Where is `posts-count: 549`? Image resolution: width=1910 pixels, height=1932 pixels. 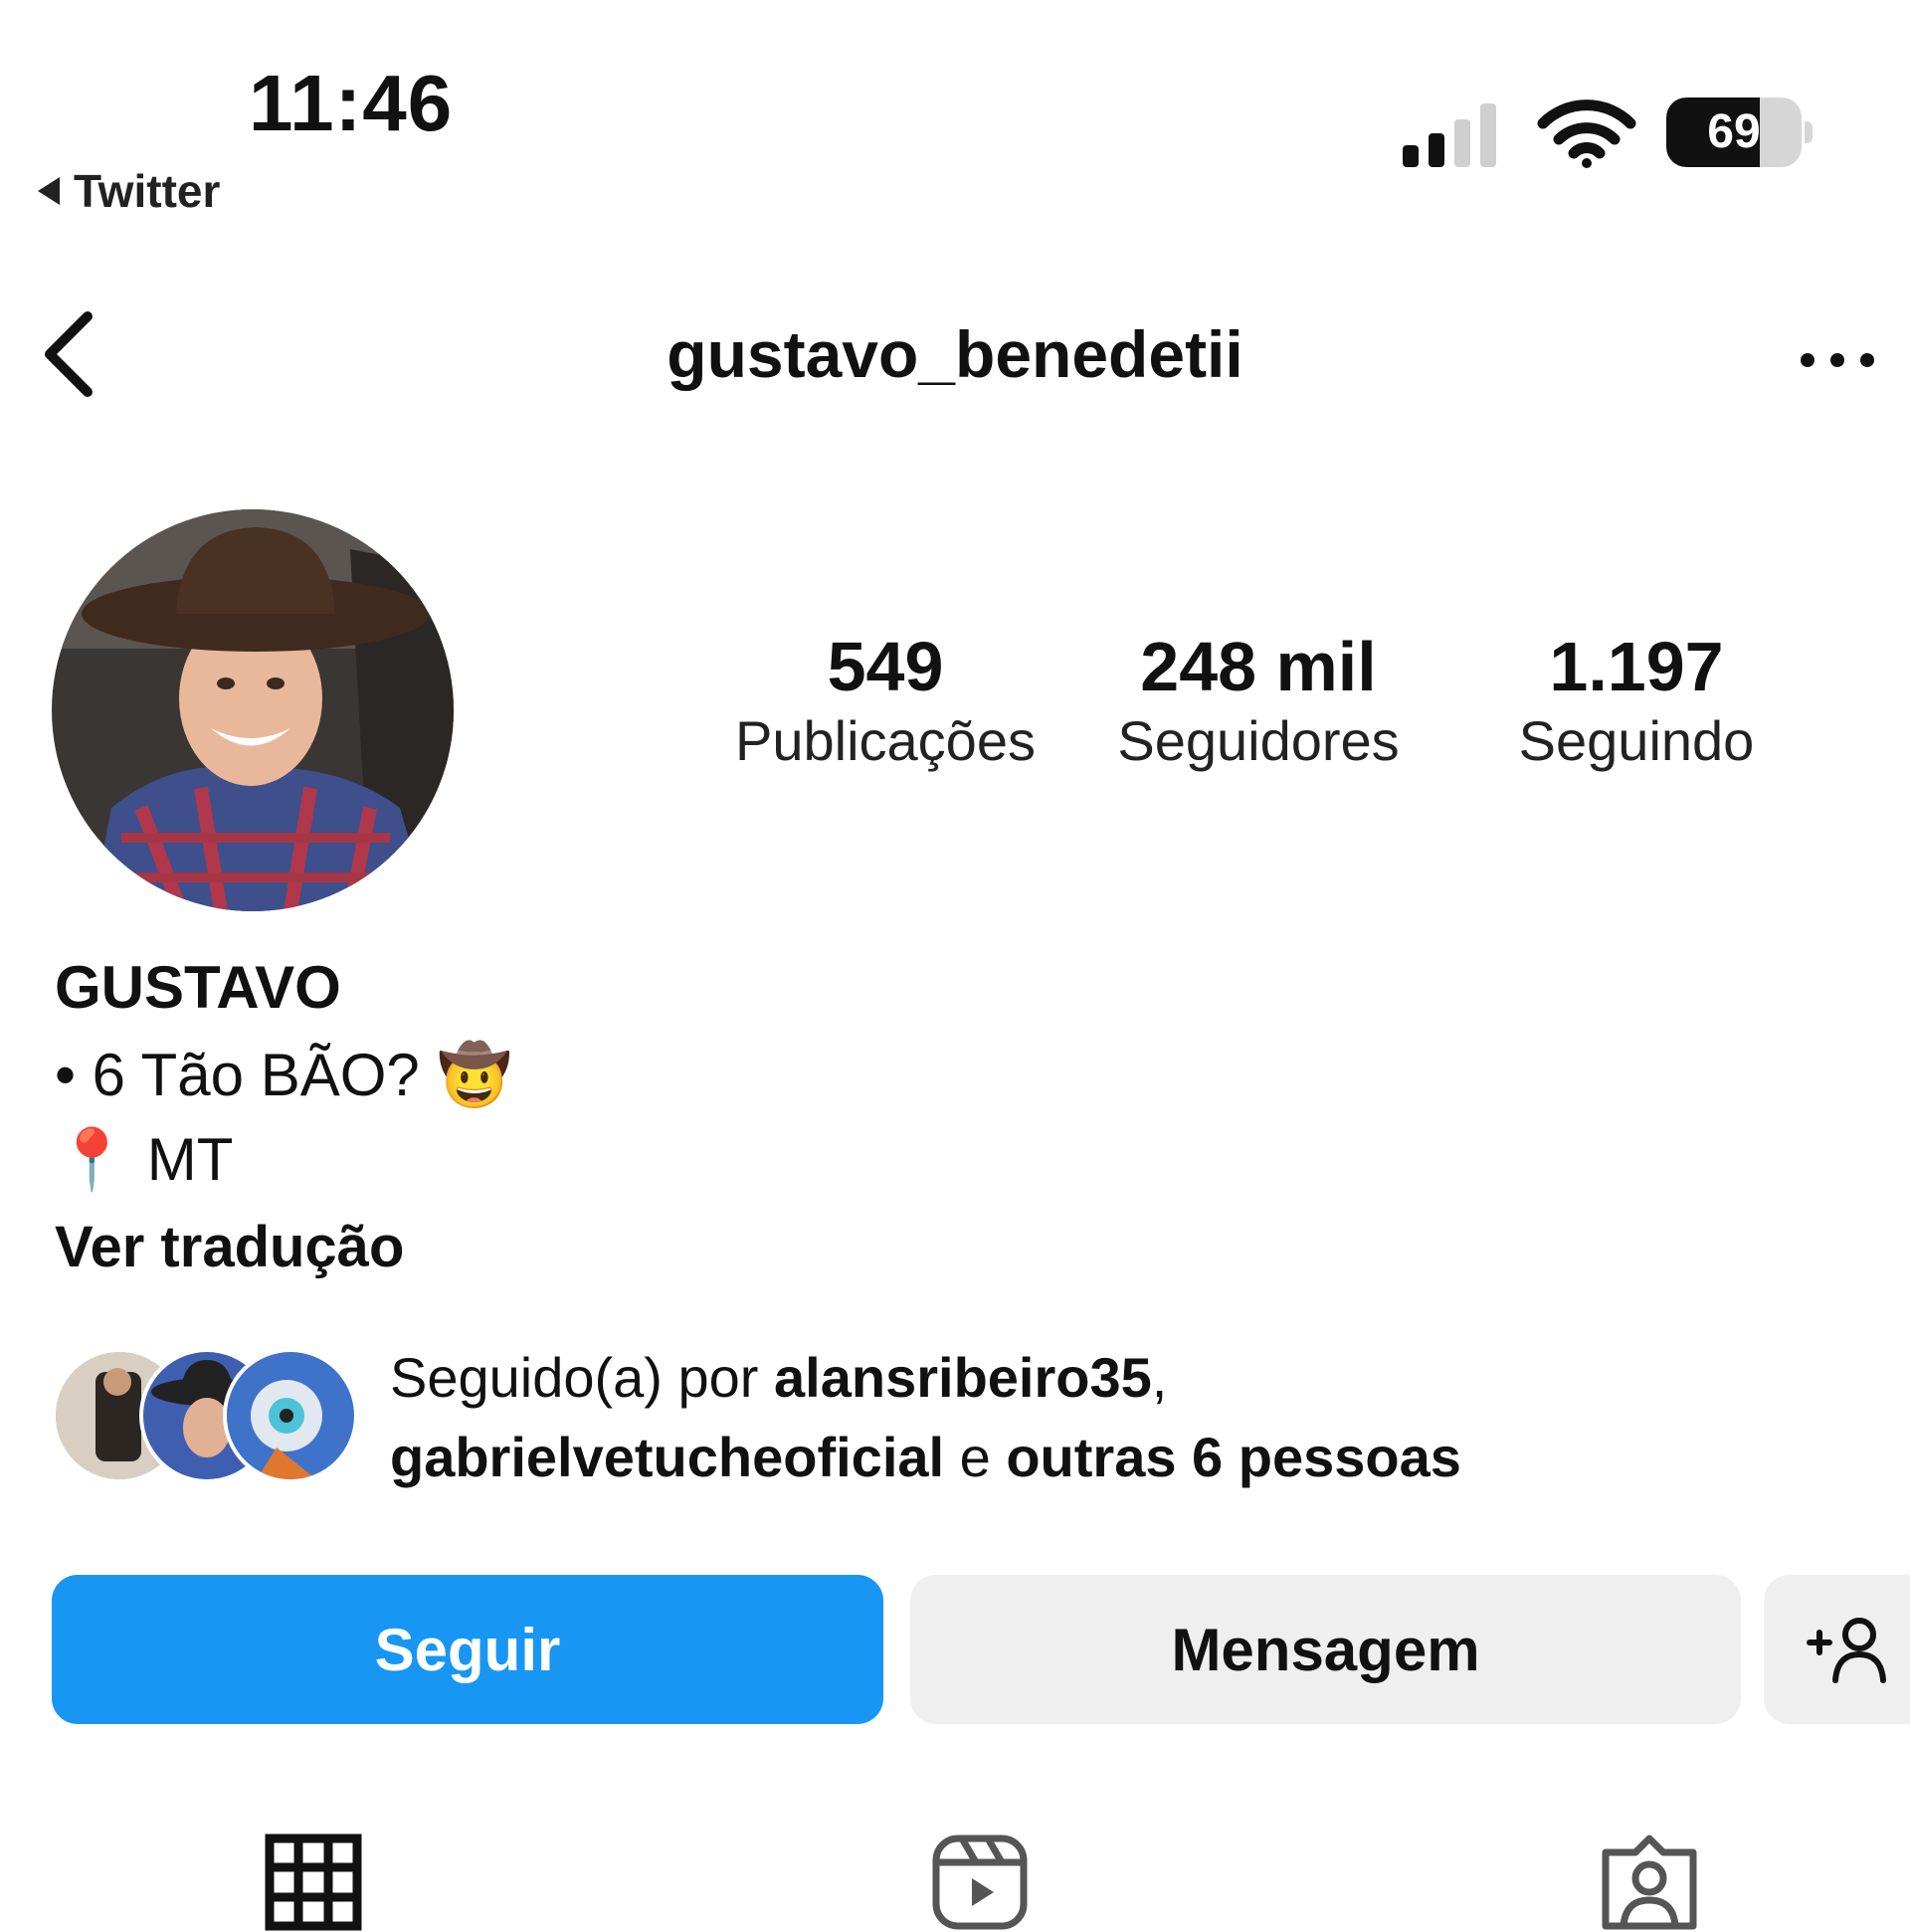
posts-count: 549 is located at coordinates (885, 666).